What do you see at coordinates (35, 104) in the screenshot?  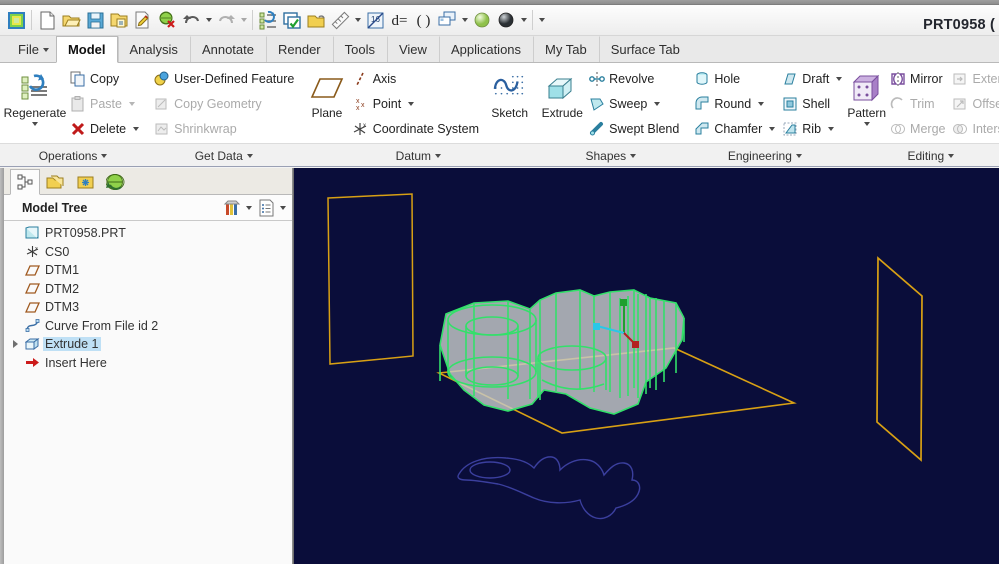 I see `regenerate-button: Regenerate` at bounding box center [35, 104].